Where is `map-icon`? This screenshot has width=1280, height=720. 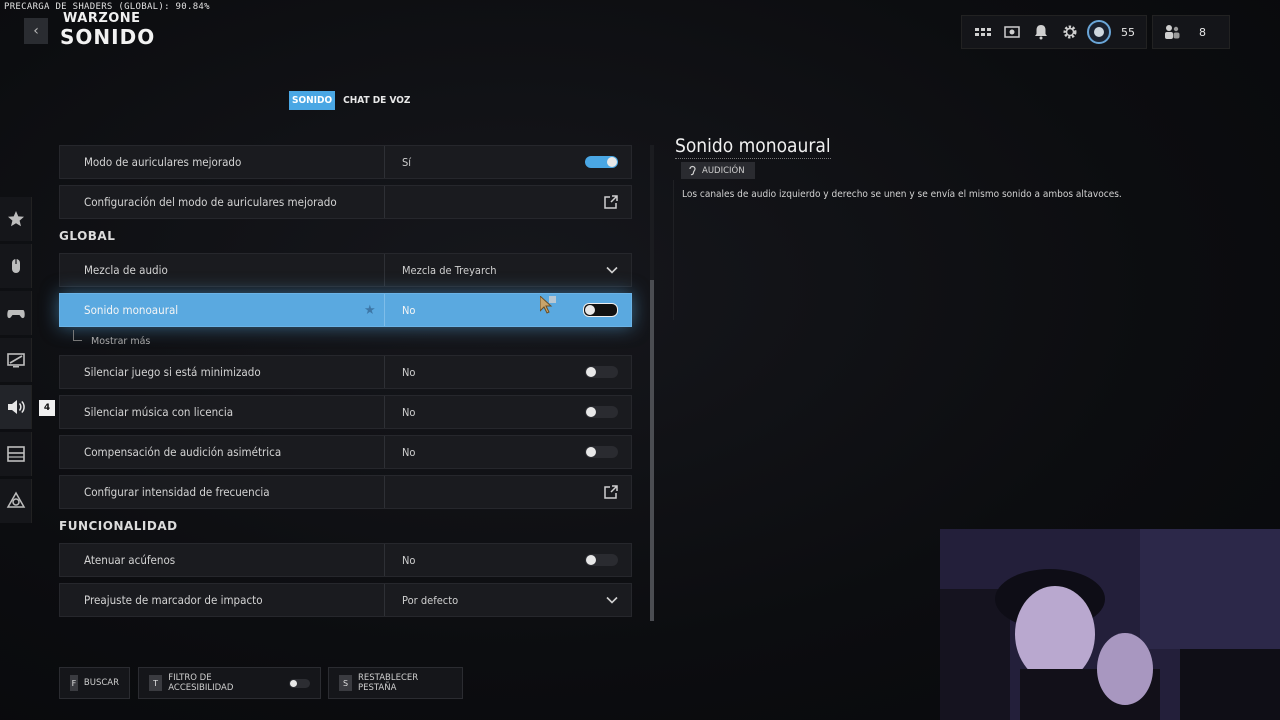
map-icon is located at coordinates (1011, 32).